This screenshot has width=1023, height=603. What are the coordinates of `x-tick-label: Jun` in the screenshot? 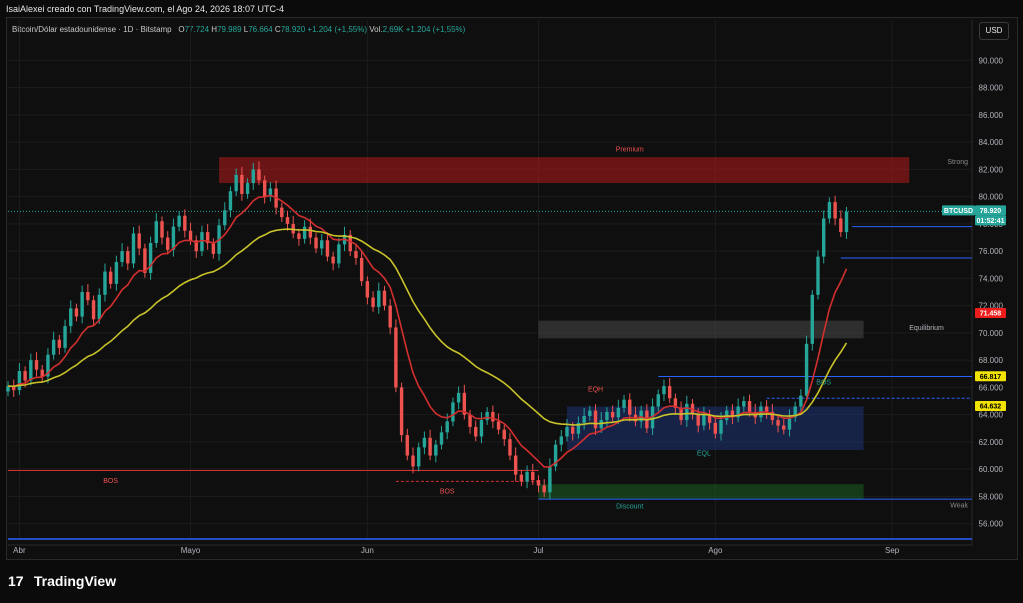 It's located at (367, 550).